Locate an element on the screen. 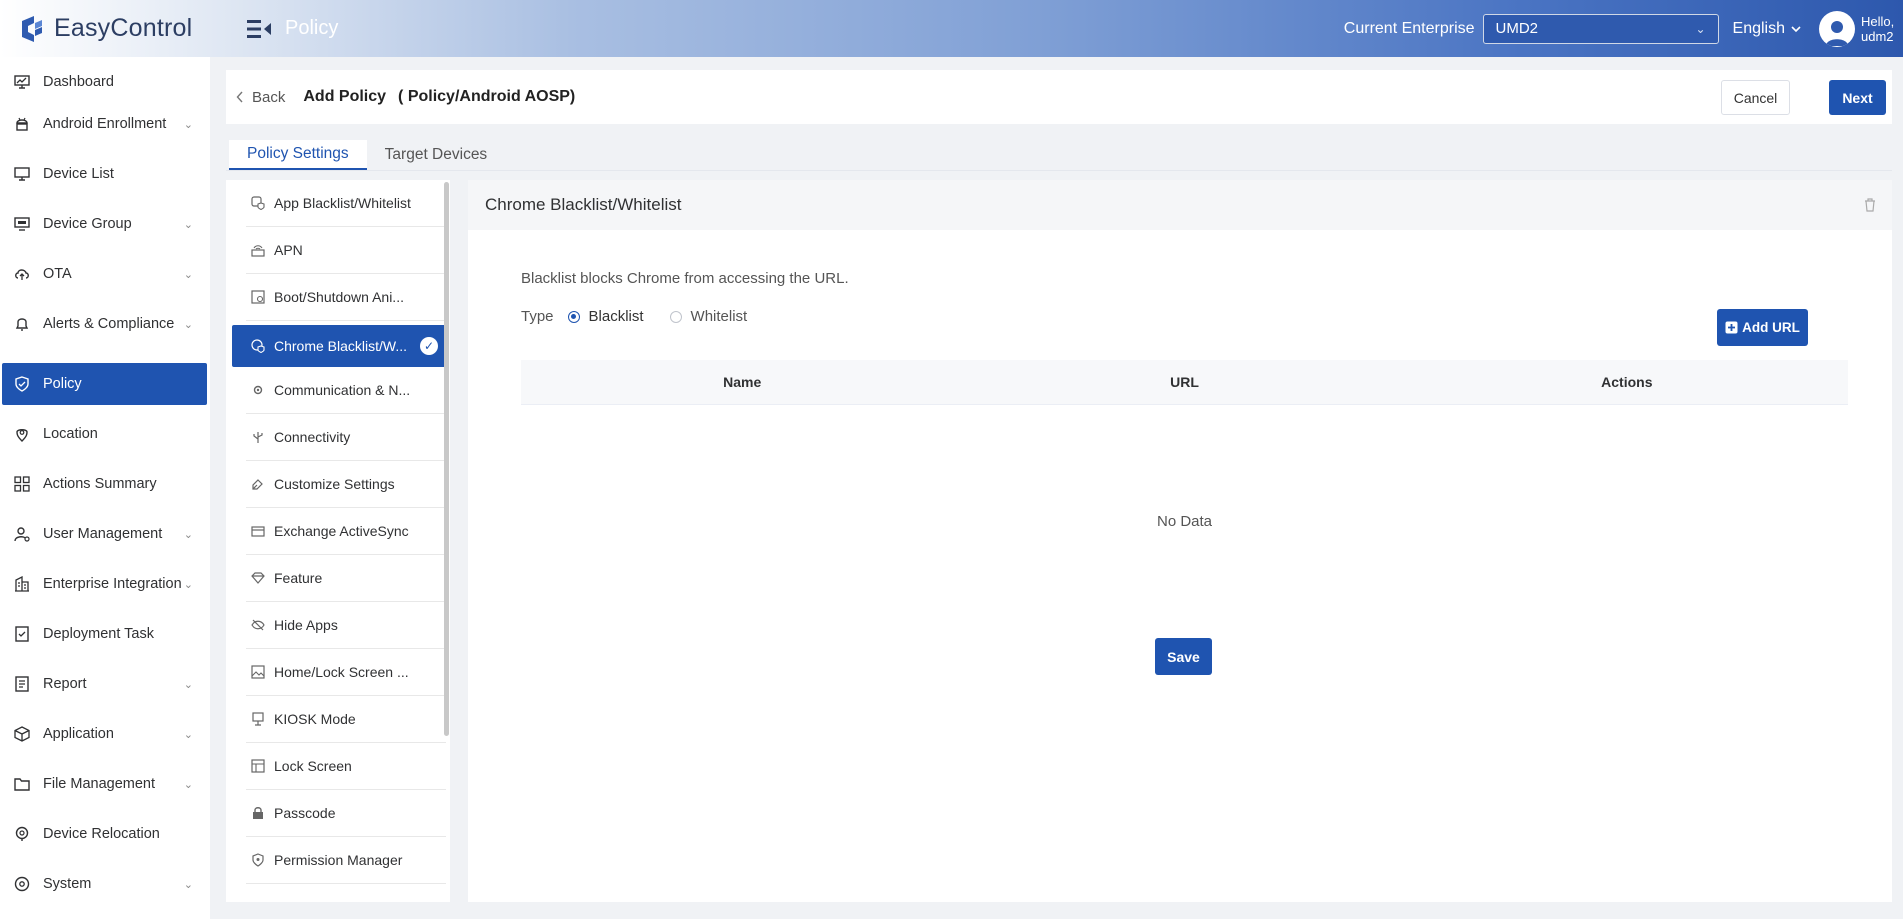 This screenshot has height=919, width=1903. radio-blacklist: Blacklist is located at coordinates (605, 316).